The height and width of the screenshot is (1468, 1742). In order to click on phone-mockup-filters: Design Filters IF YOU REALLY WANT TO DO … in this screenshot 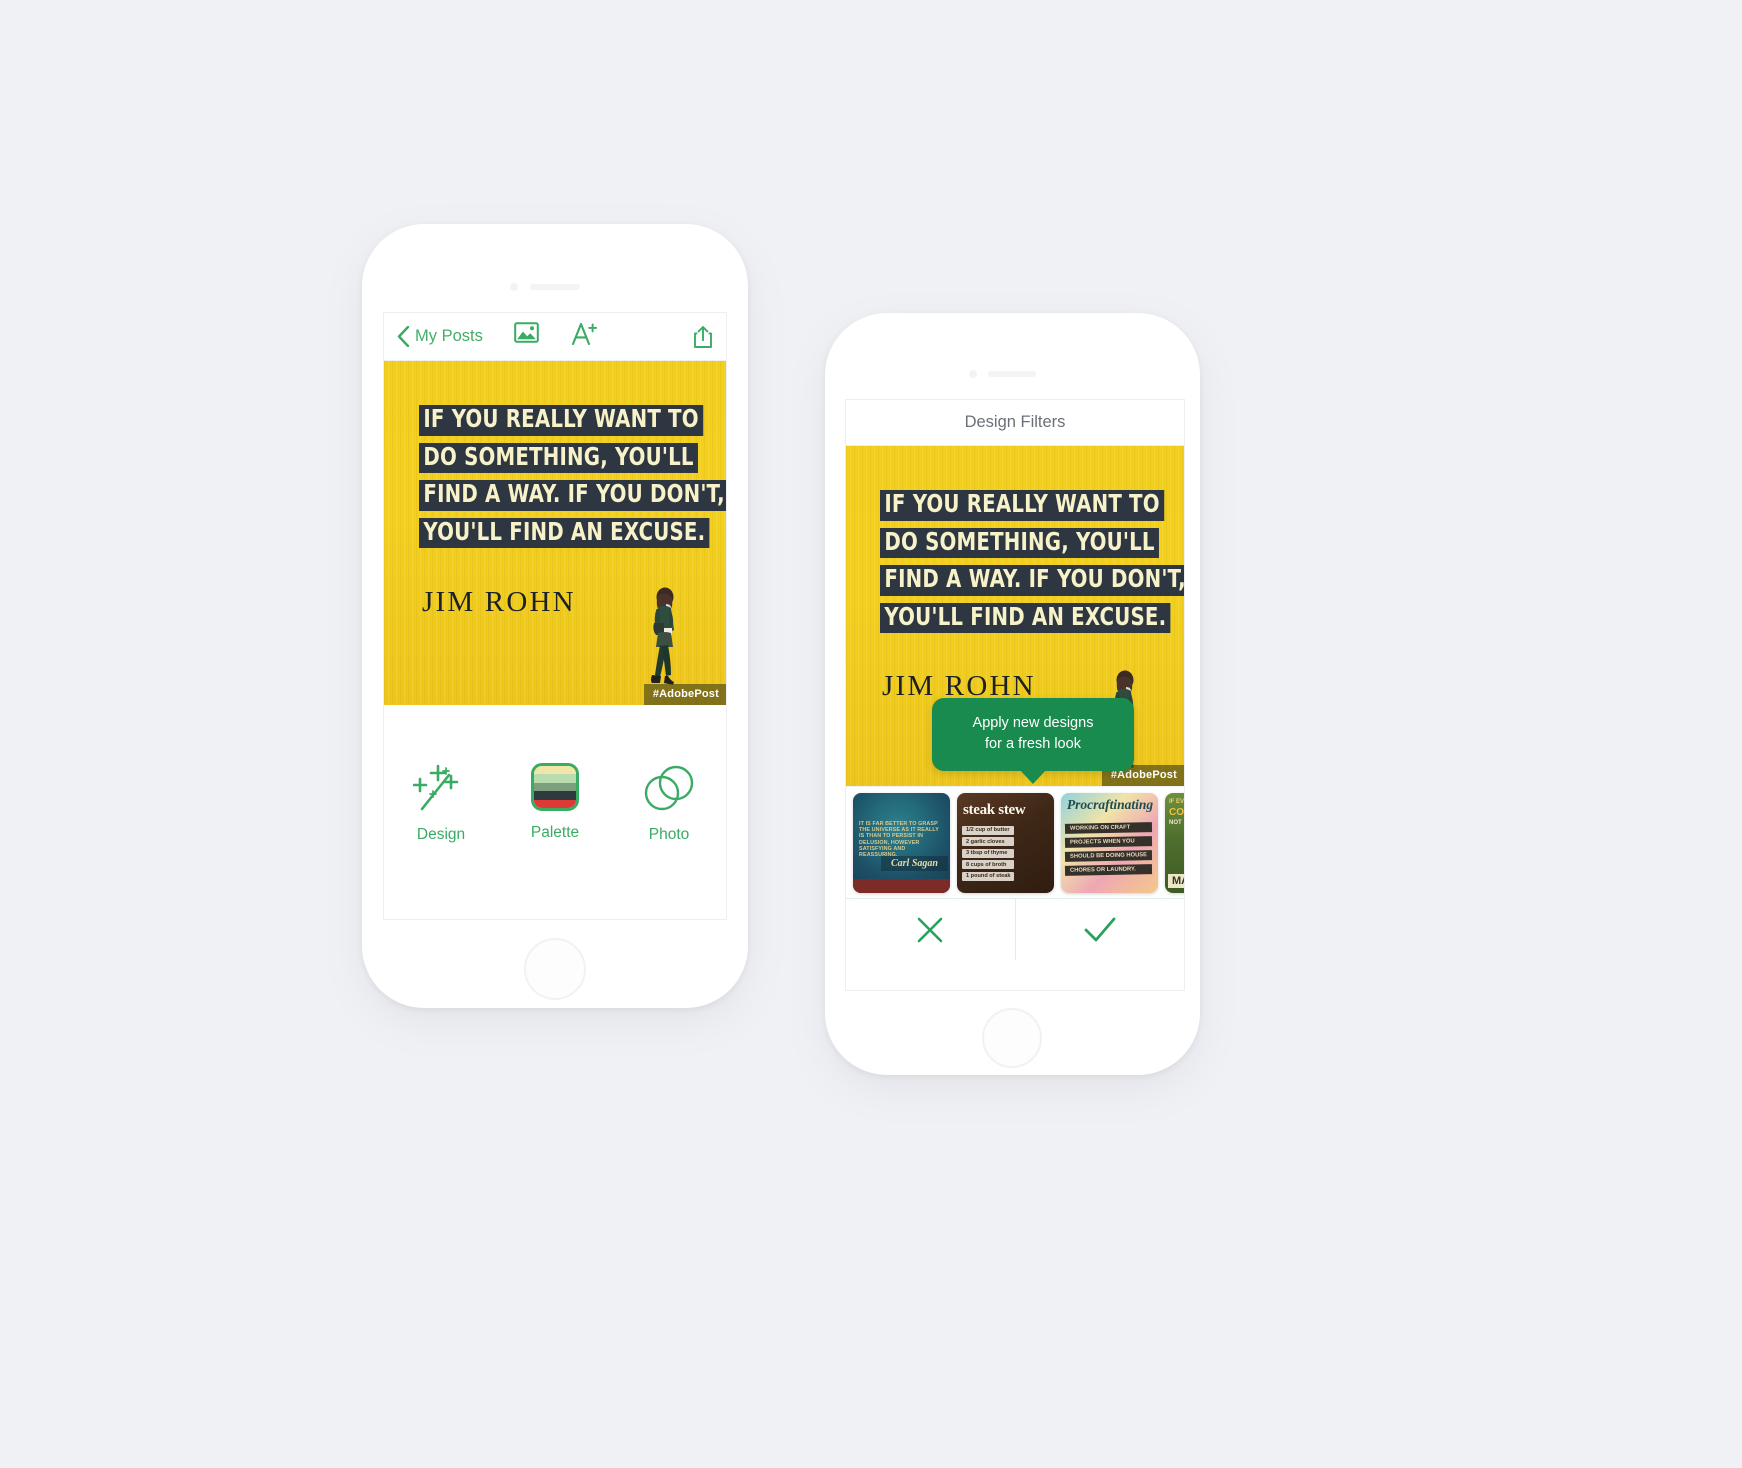, I will do `click(1012, 694)`.